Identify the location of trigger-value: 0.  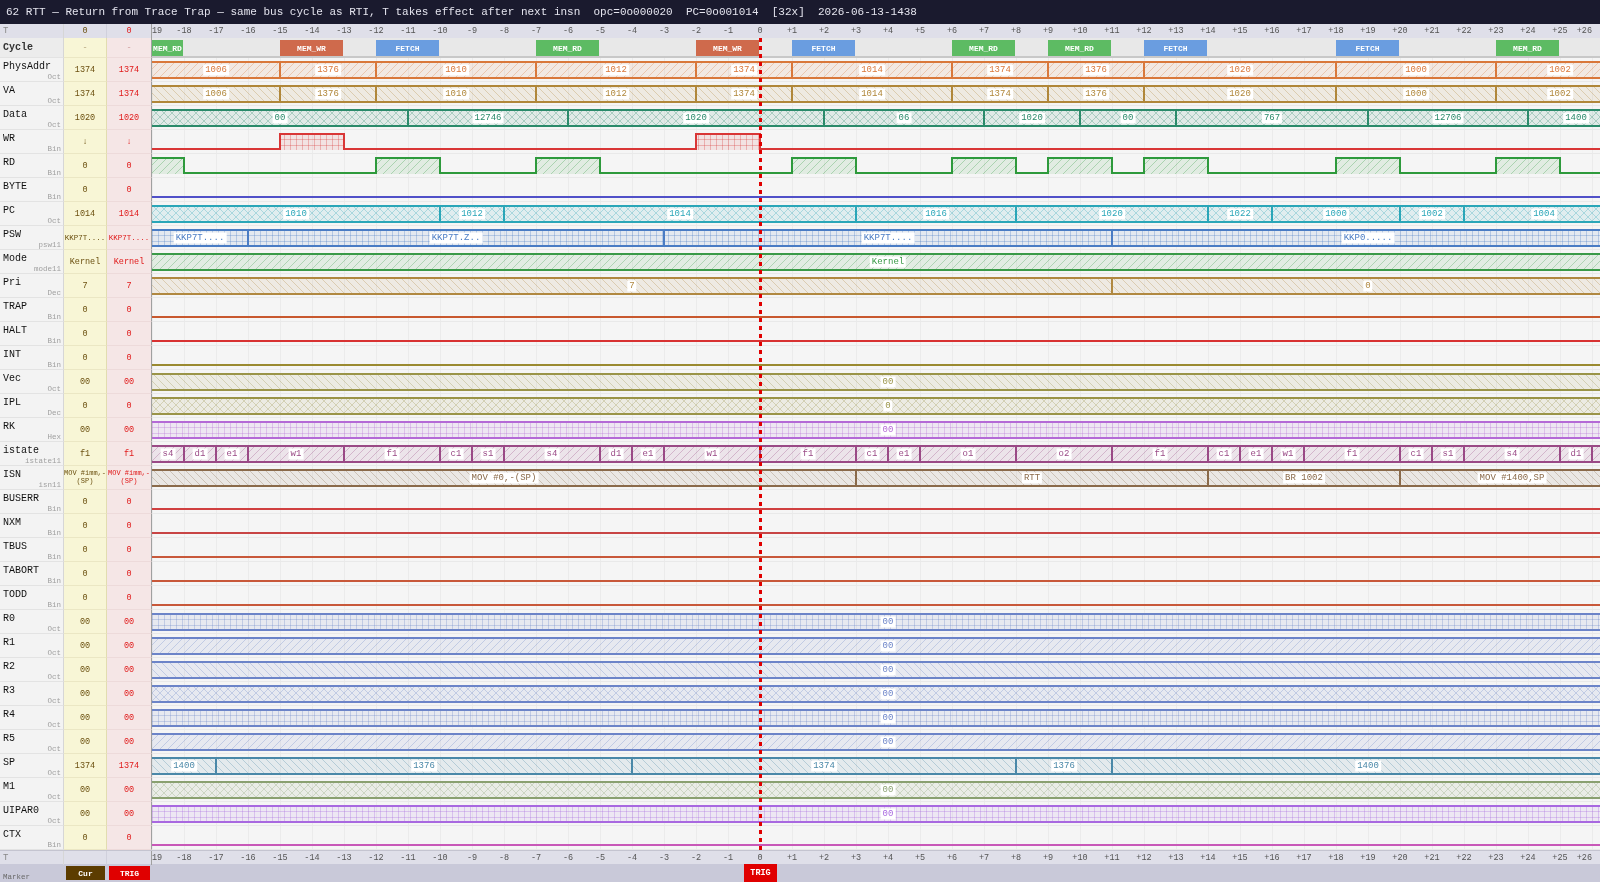
(129, 501).